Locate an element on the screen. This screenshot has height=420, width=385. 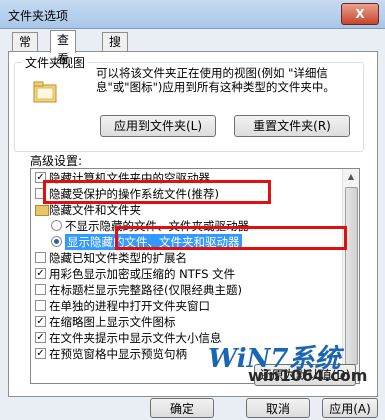
list-item: 在标题栏显示完整路径(仅限经典主题) is located at coordinates (186, 290).